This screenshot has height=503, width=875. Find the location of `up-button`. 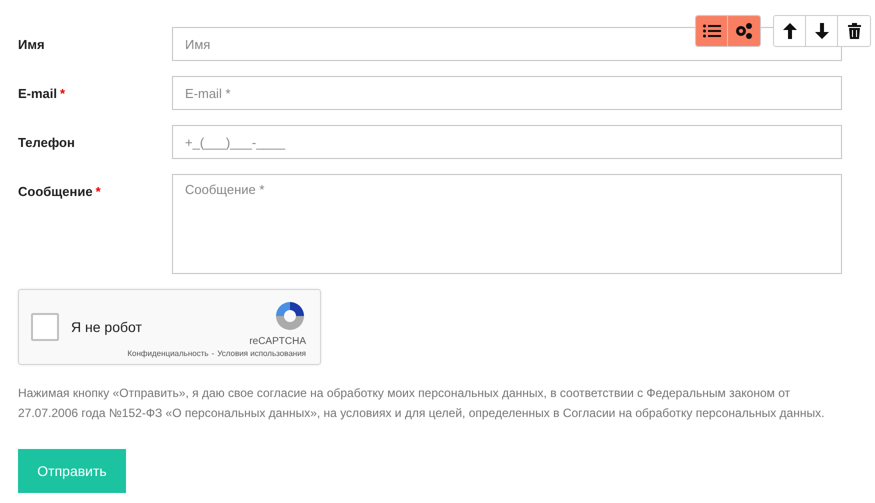

up-button is located at coordinates (790, 31).